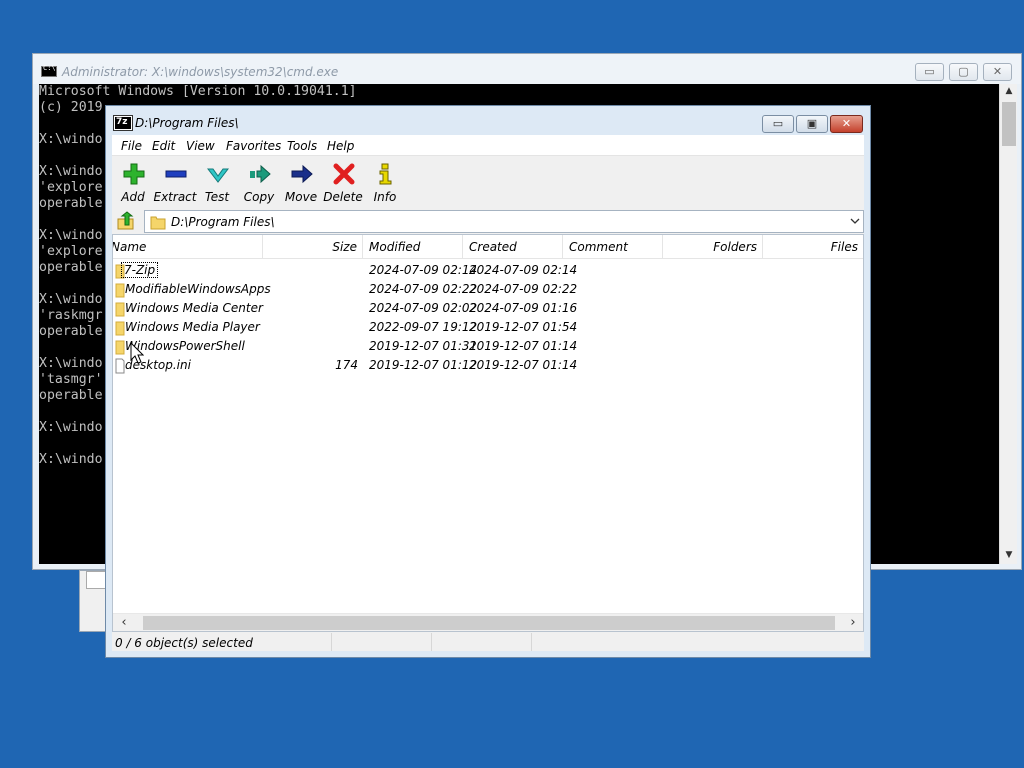 The width and height of the screenshot is (1024, 768). Describe the element at coordinates (49, 70) in the screenshot. I see `cmd-icon` at that location.